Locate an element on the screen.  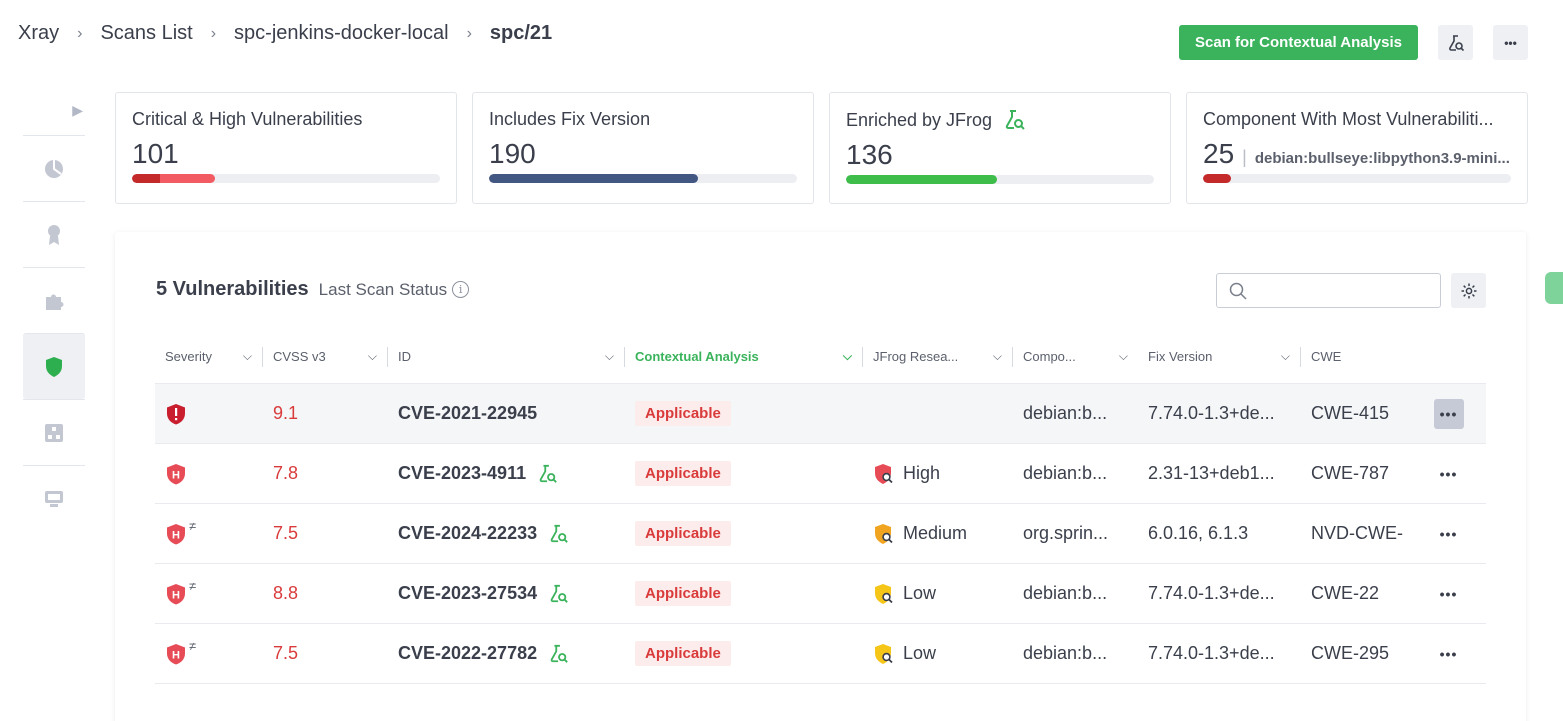
rail-item-components is located at coordinates (54, 300).